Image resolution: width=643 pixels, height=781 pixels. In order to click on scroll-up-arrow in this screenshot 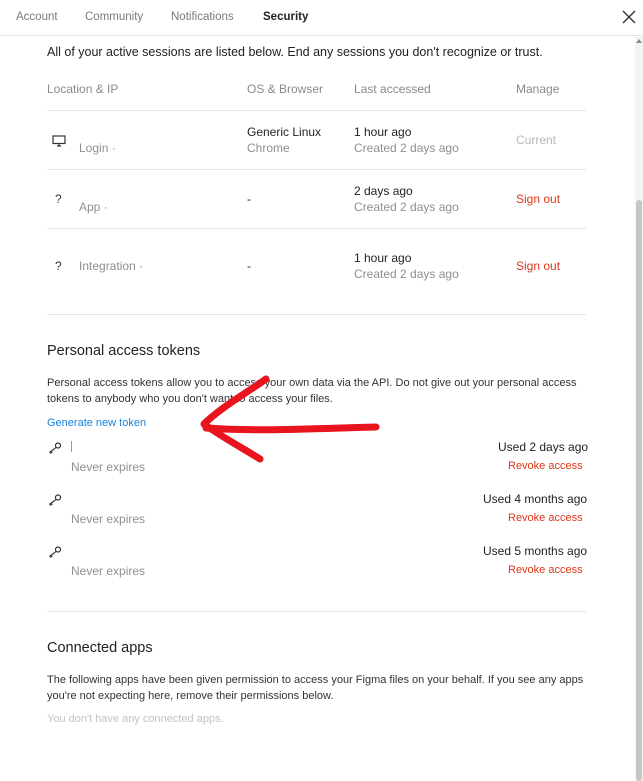, I will do `click(639, 41)`.